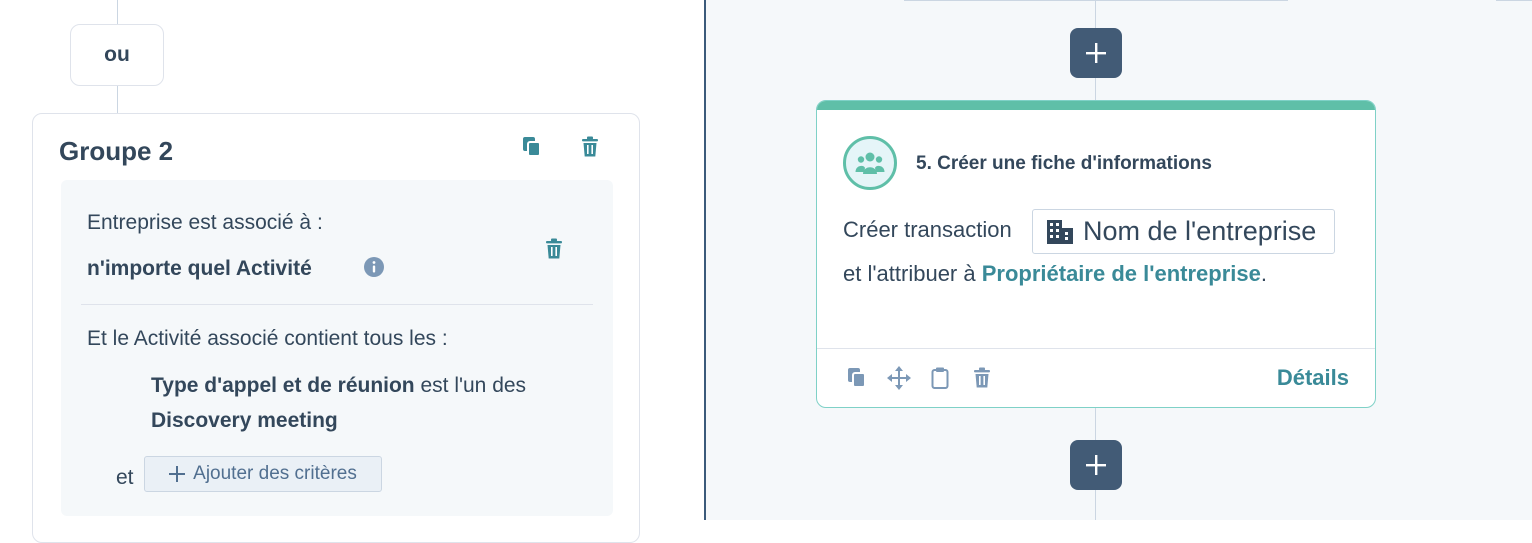 The image size is (1532, 543). I want to click on sub-condition-property: Type d'appel et de réunion, so click(283, 385).